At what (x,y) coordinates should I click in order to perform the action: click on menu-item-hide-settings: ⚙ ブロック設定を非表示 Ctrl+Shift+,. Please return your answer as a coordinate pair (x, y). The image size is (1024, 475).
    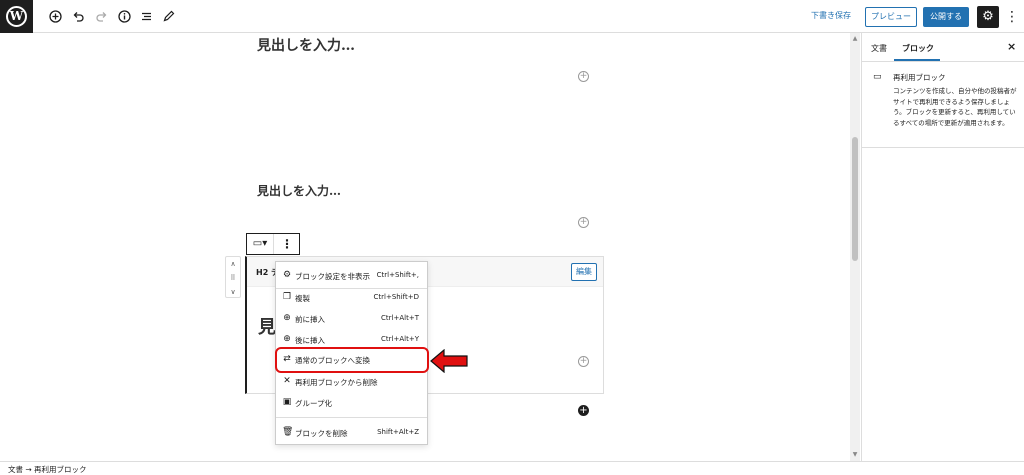
    Looking at the image, I should click on (351, 276).